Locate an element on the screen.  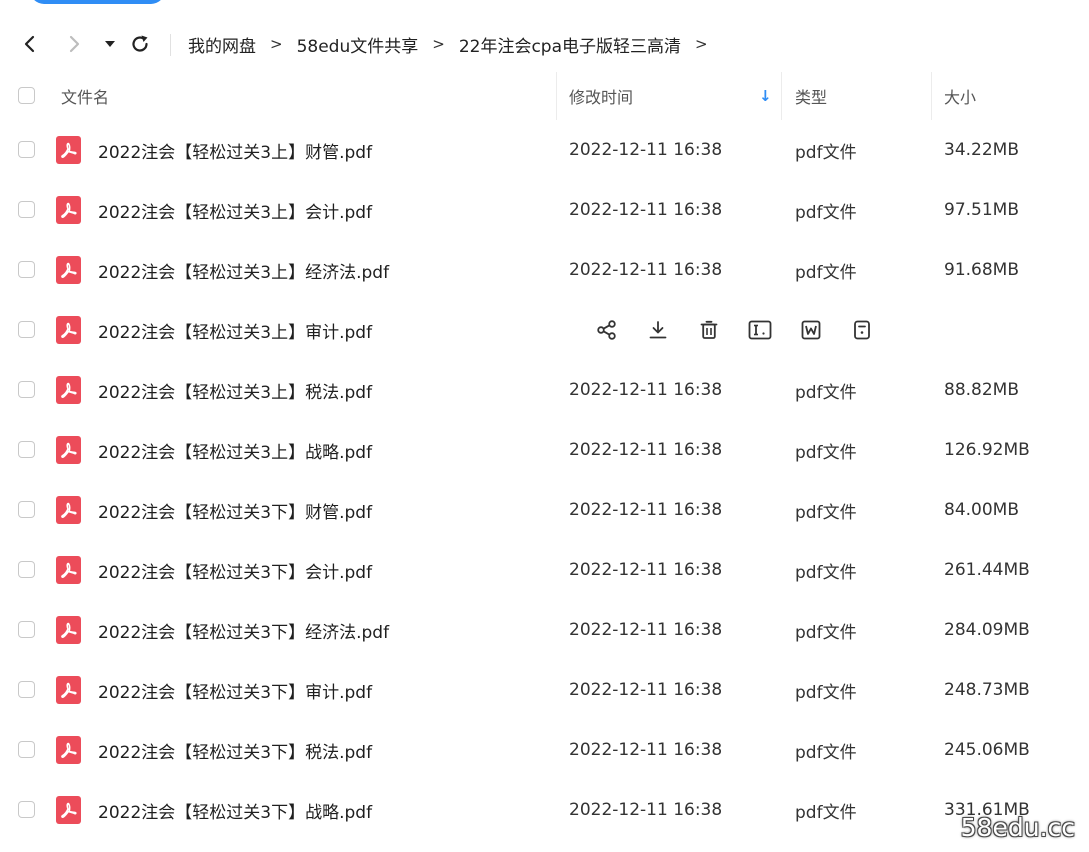
file-size: 248.73MB is located at coordinates (987, 690).